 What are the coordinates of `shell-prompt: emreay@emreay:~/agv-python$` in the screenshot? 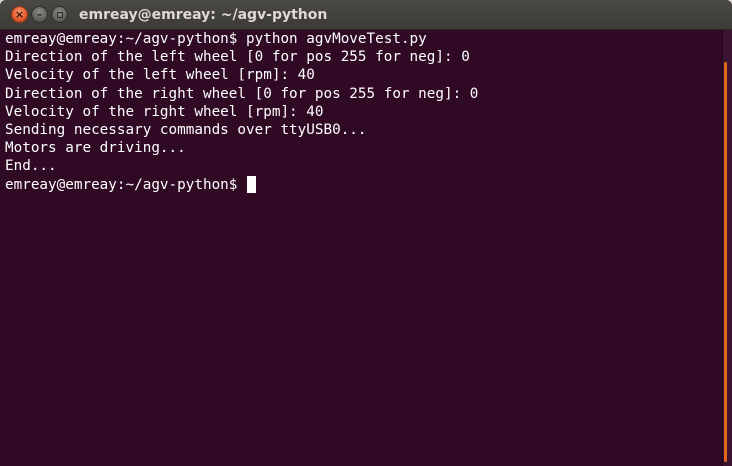 It's located at (126, 184).